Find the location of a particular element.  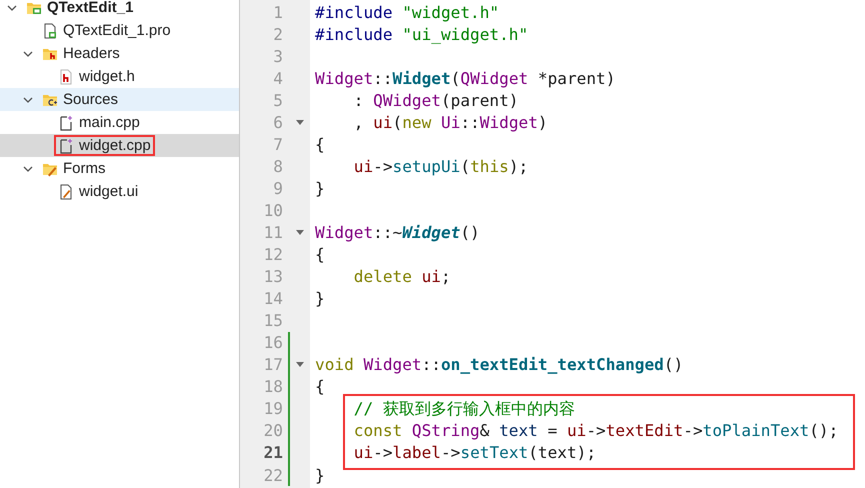

tree-item: widget.ui is located at coordinates (119, 191).